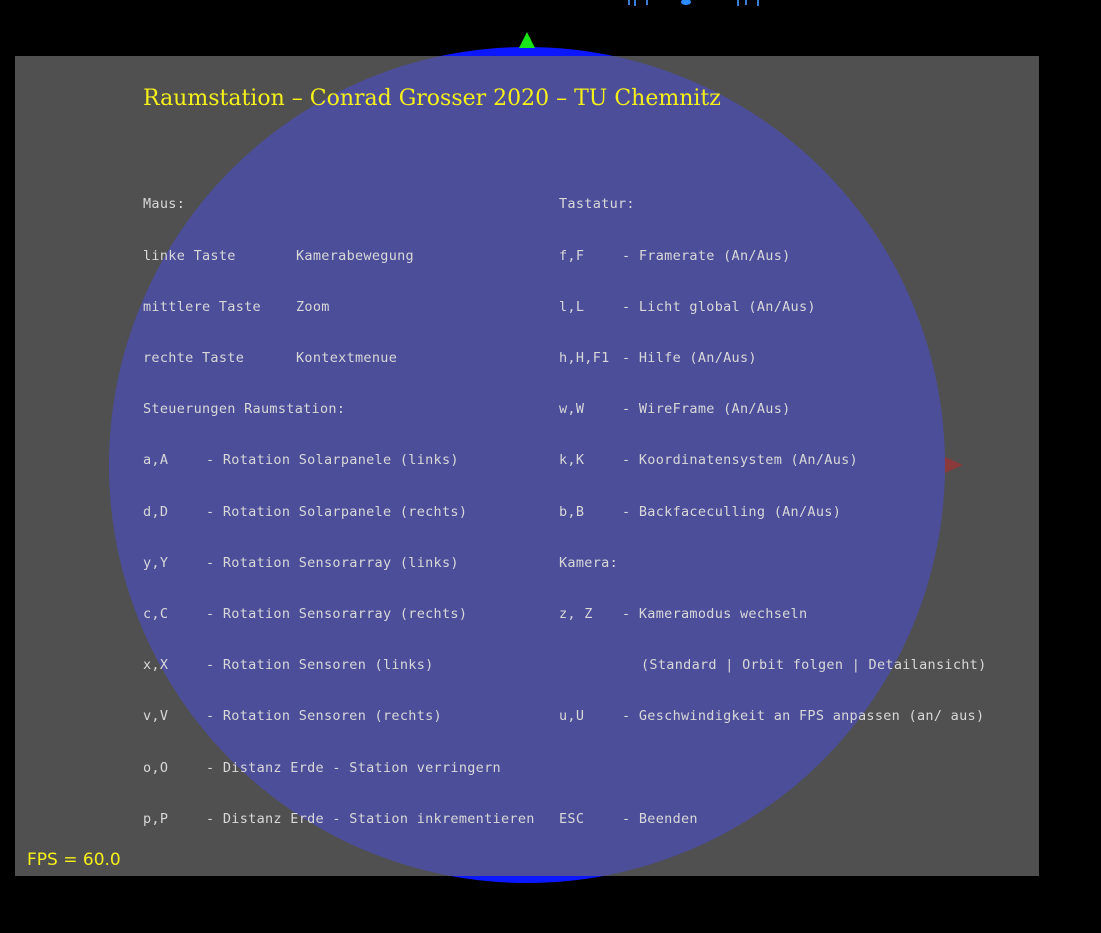  What do you see at coordinates (156, 512) in the screenshot?
I see `station-key: d,D` at bounding box center [156, 512].